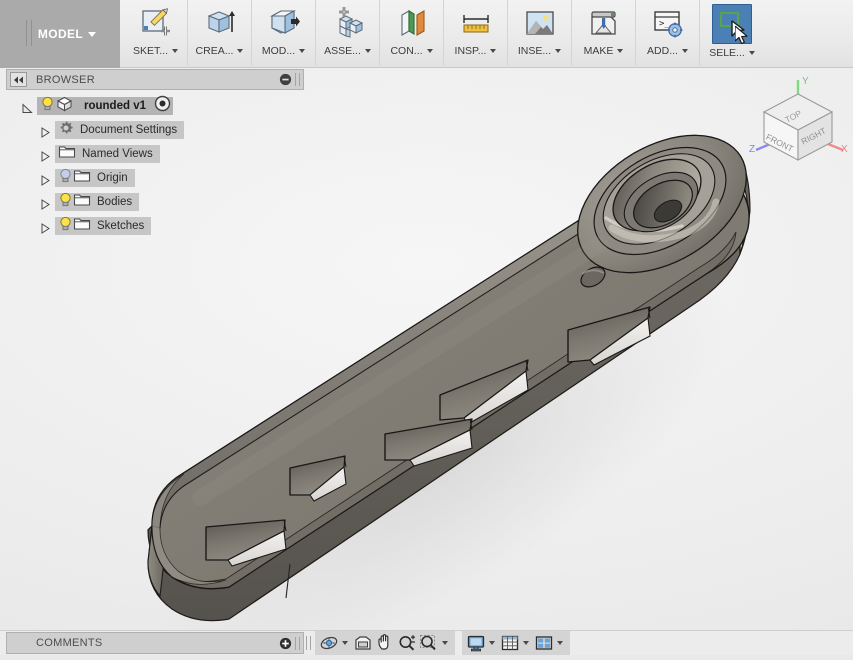 This screenshot has height=660, width=853. What do you see at coordinates (412, 23) in the screenshot?
I see `construct-icon` at bounding box center [412, 23].